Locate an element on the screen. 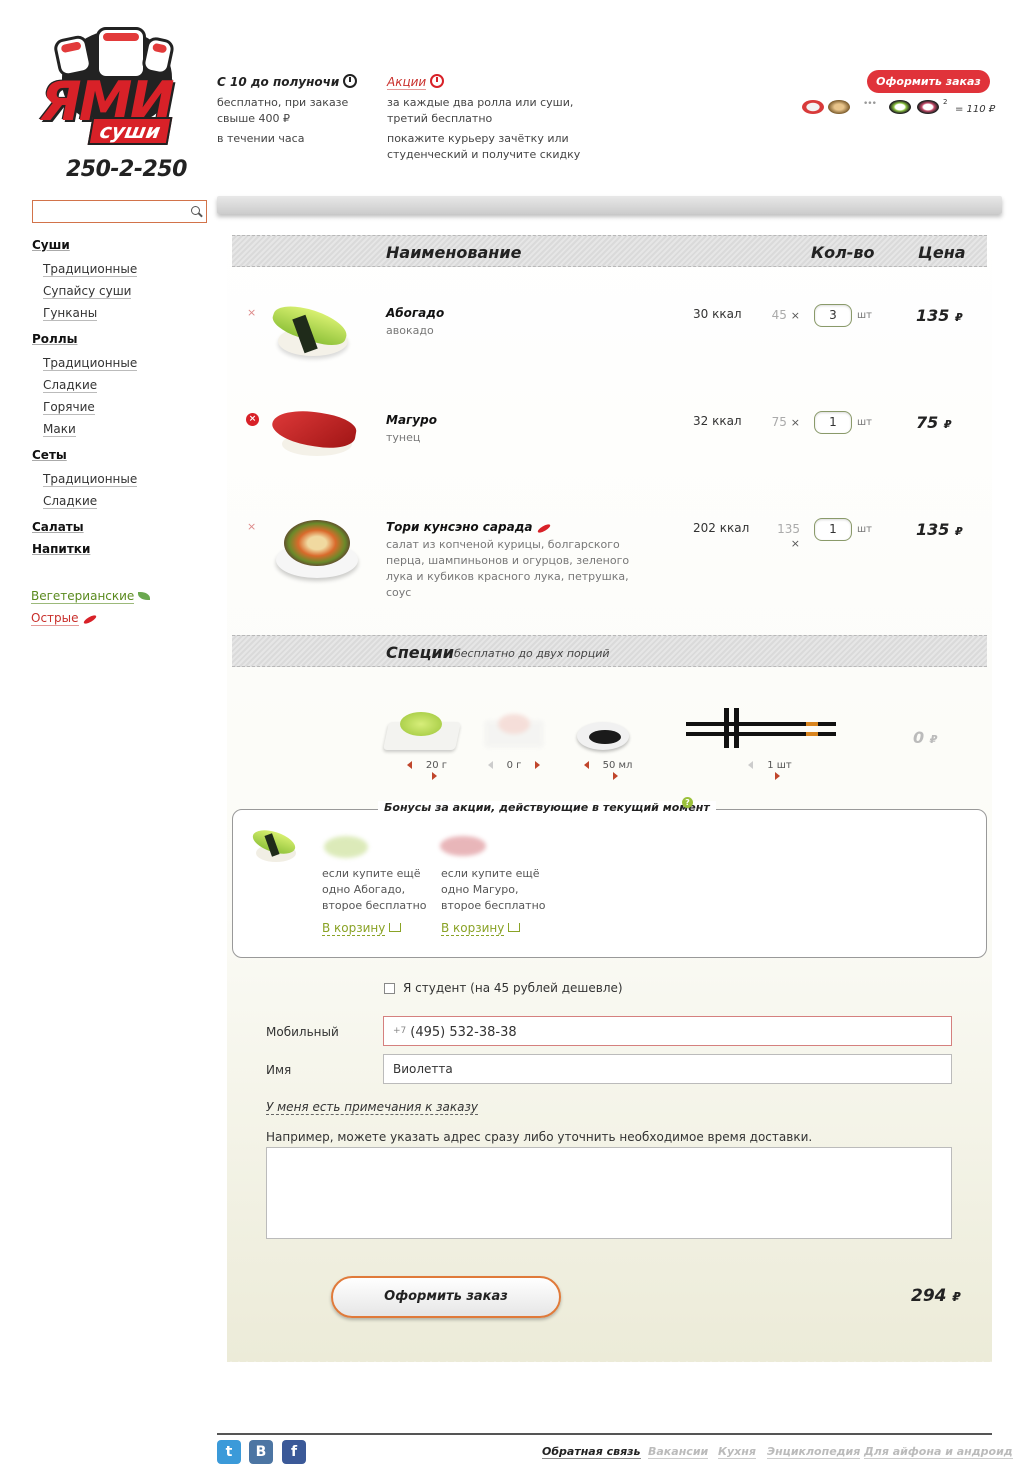  product-kcal: 32 ккал is located at coordinates (717, 421).